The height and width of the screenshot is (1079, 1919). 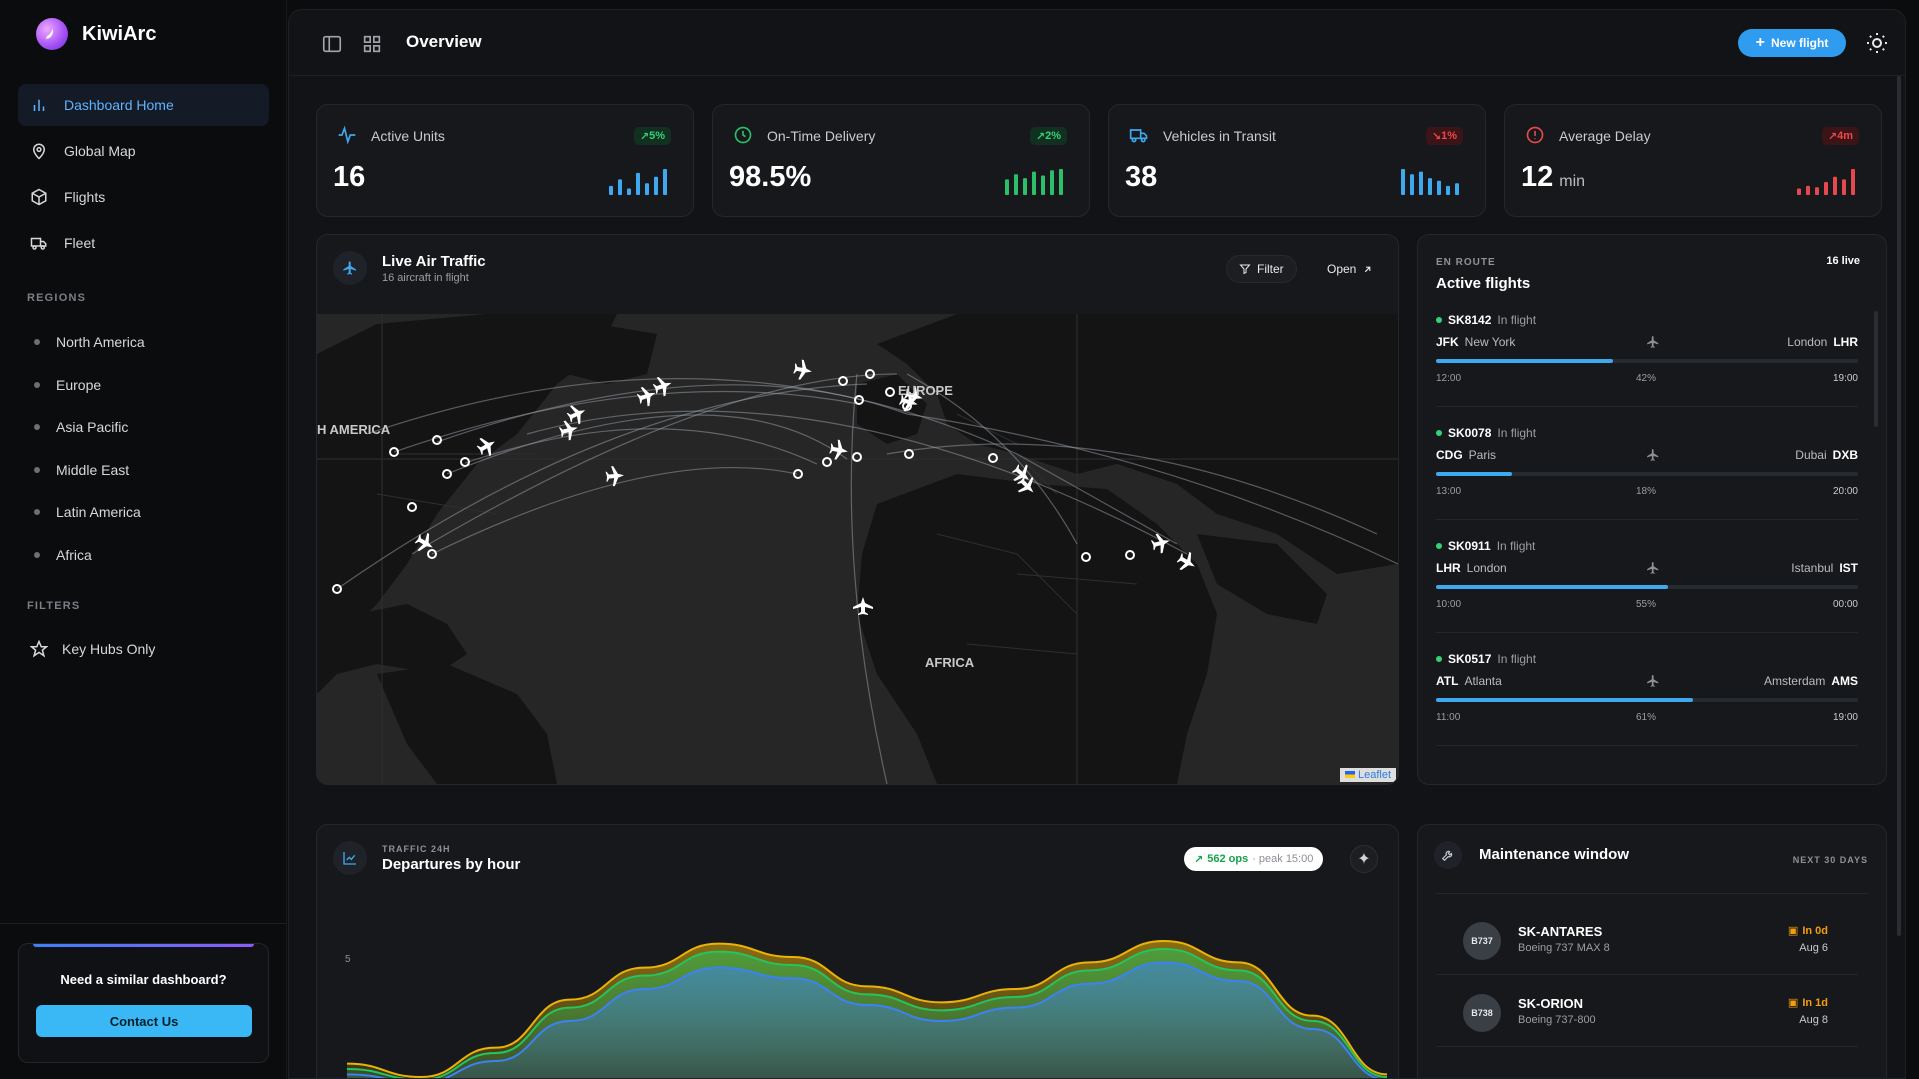 I want to click on aircraft-model: Boeing 737 MAX 8, so click(x=1564, y=948).